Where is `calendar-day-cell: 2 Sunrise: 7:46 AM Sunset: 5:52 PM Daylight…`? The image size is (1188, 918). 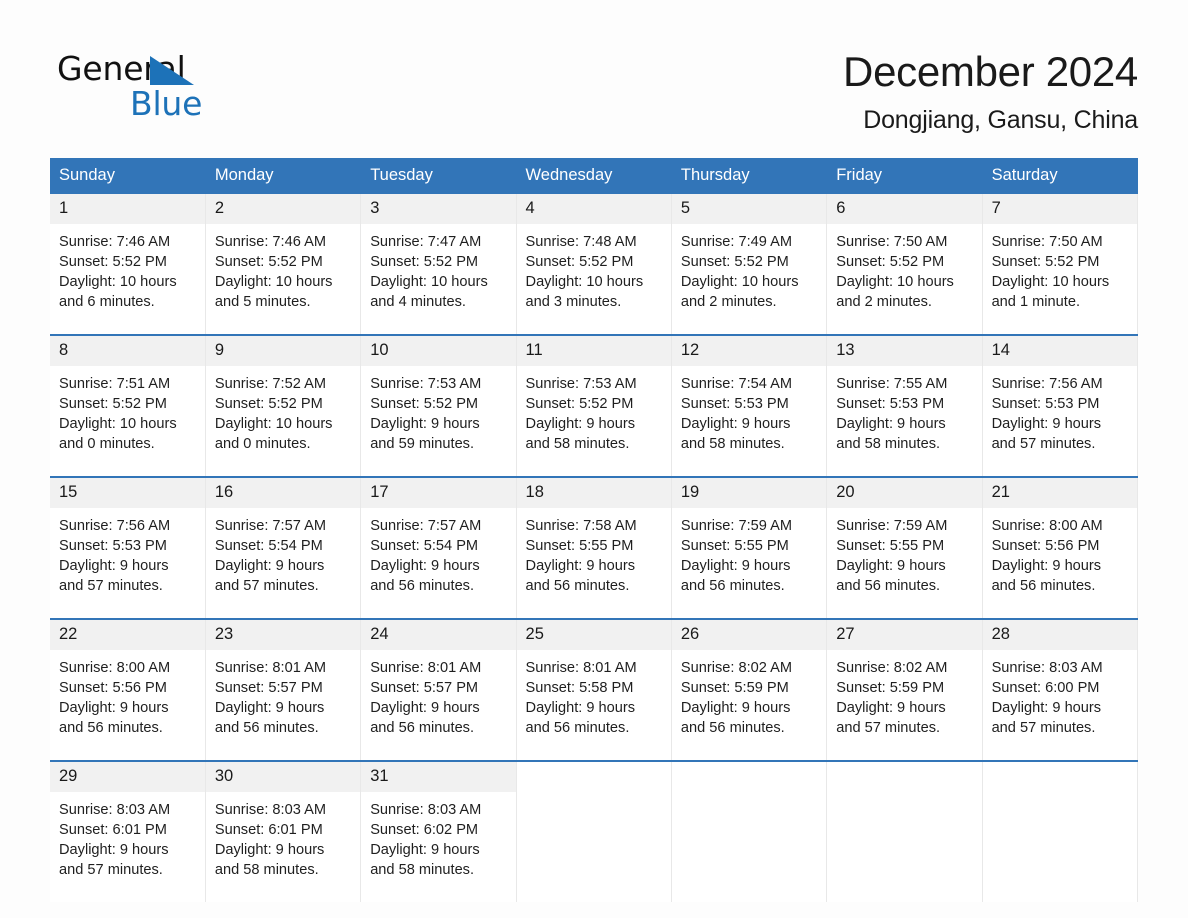 calendar-day-cell: 2 Sunrise: 7:46 AM Sunset: 5:52 PM Daylight… is located at coordinates (283, 264).